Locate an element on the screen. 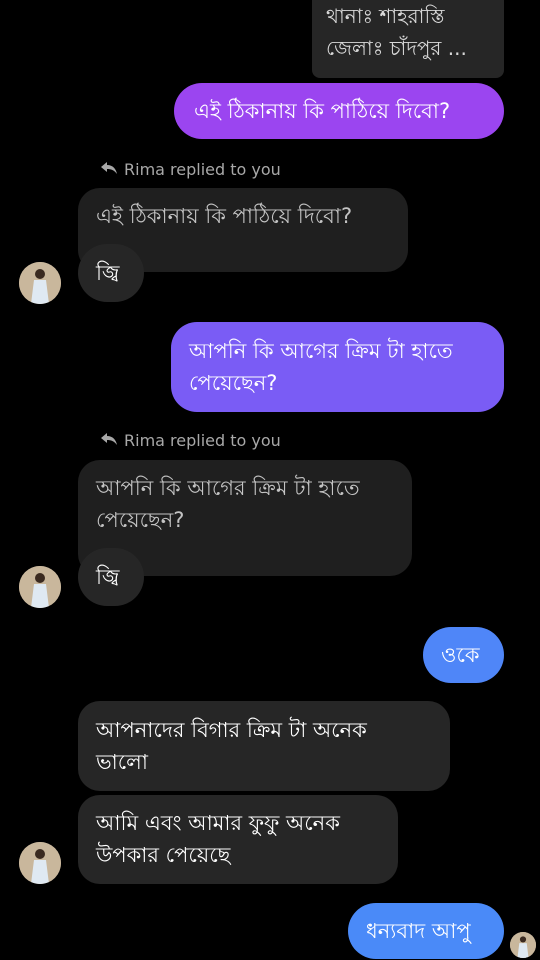 This screenshot has width=540, height=960. incoming-message-4: আমি এবং আমার ফুফু অনেক উপকার পেয়েছে is located at coordinates (238, 839).